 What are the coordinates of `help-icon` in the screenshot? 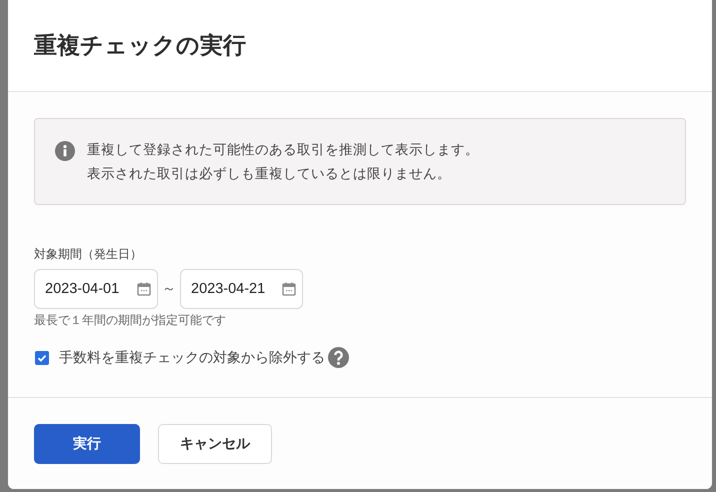 It's located at (338, 357).